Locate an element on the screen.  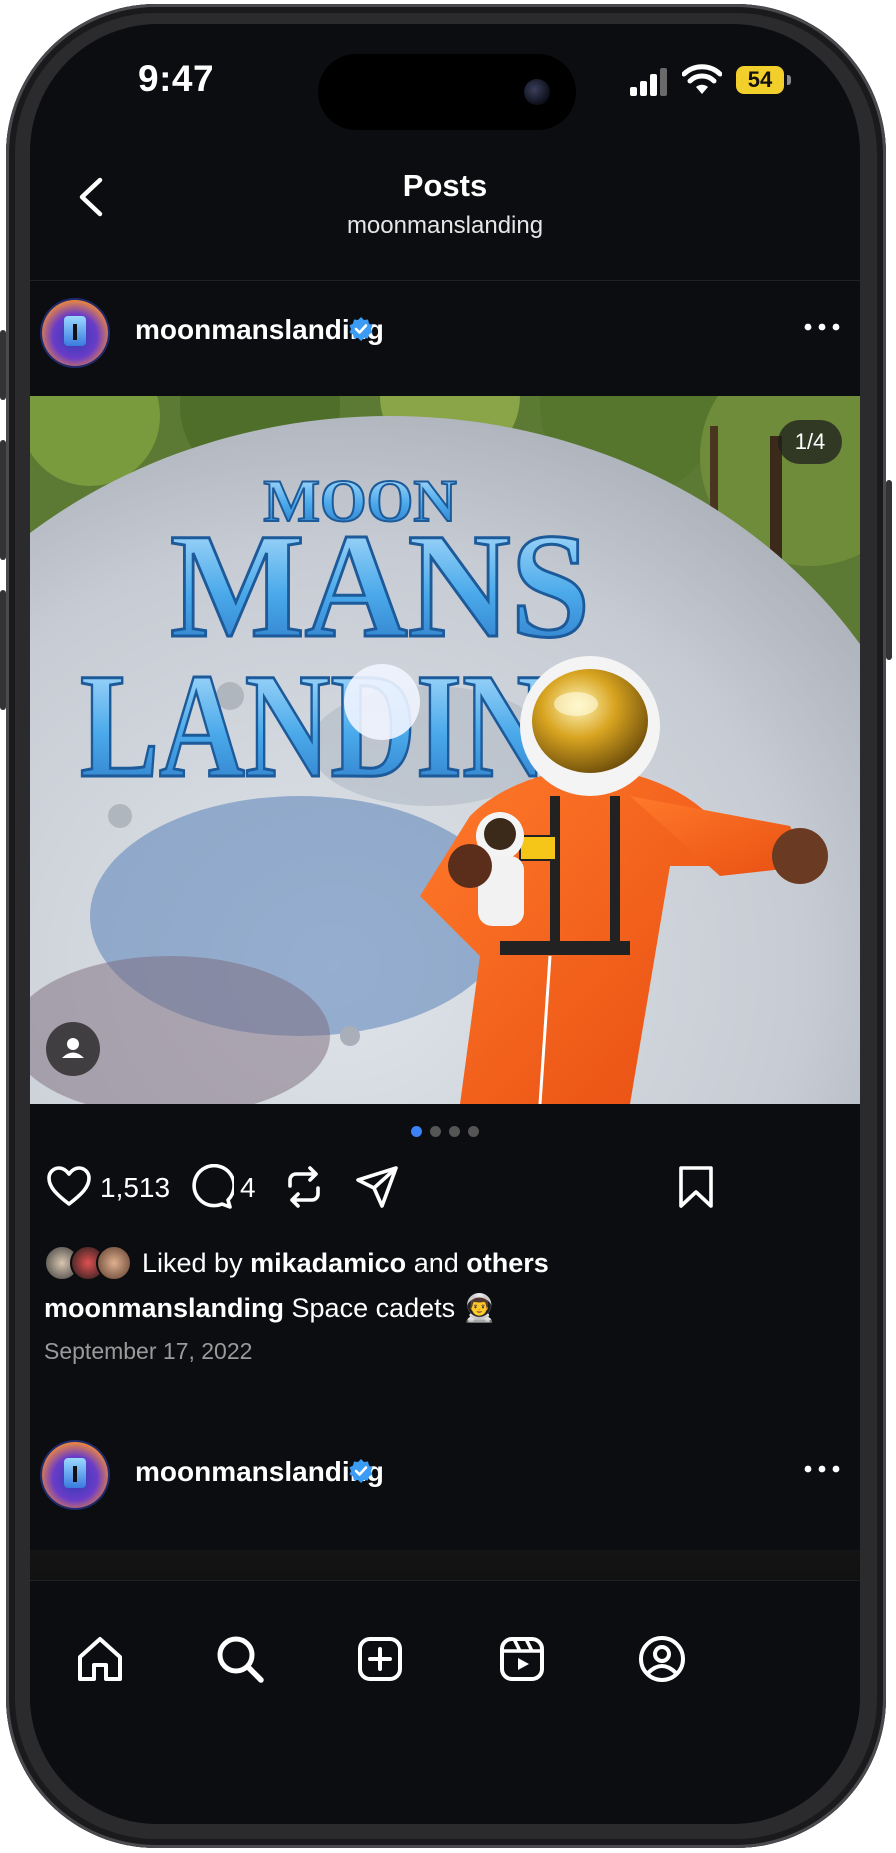
bookmark-icon is located at coordinates (696, 1187).